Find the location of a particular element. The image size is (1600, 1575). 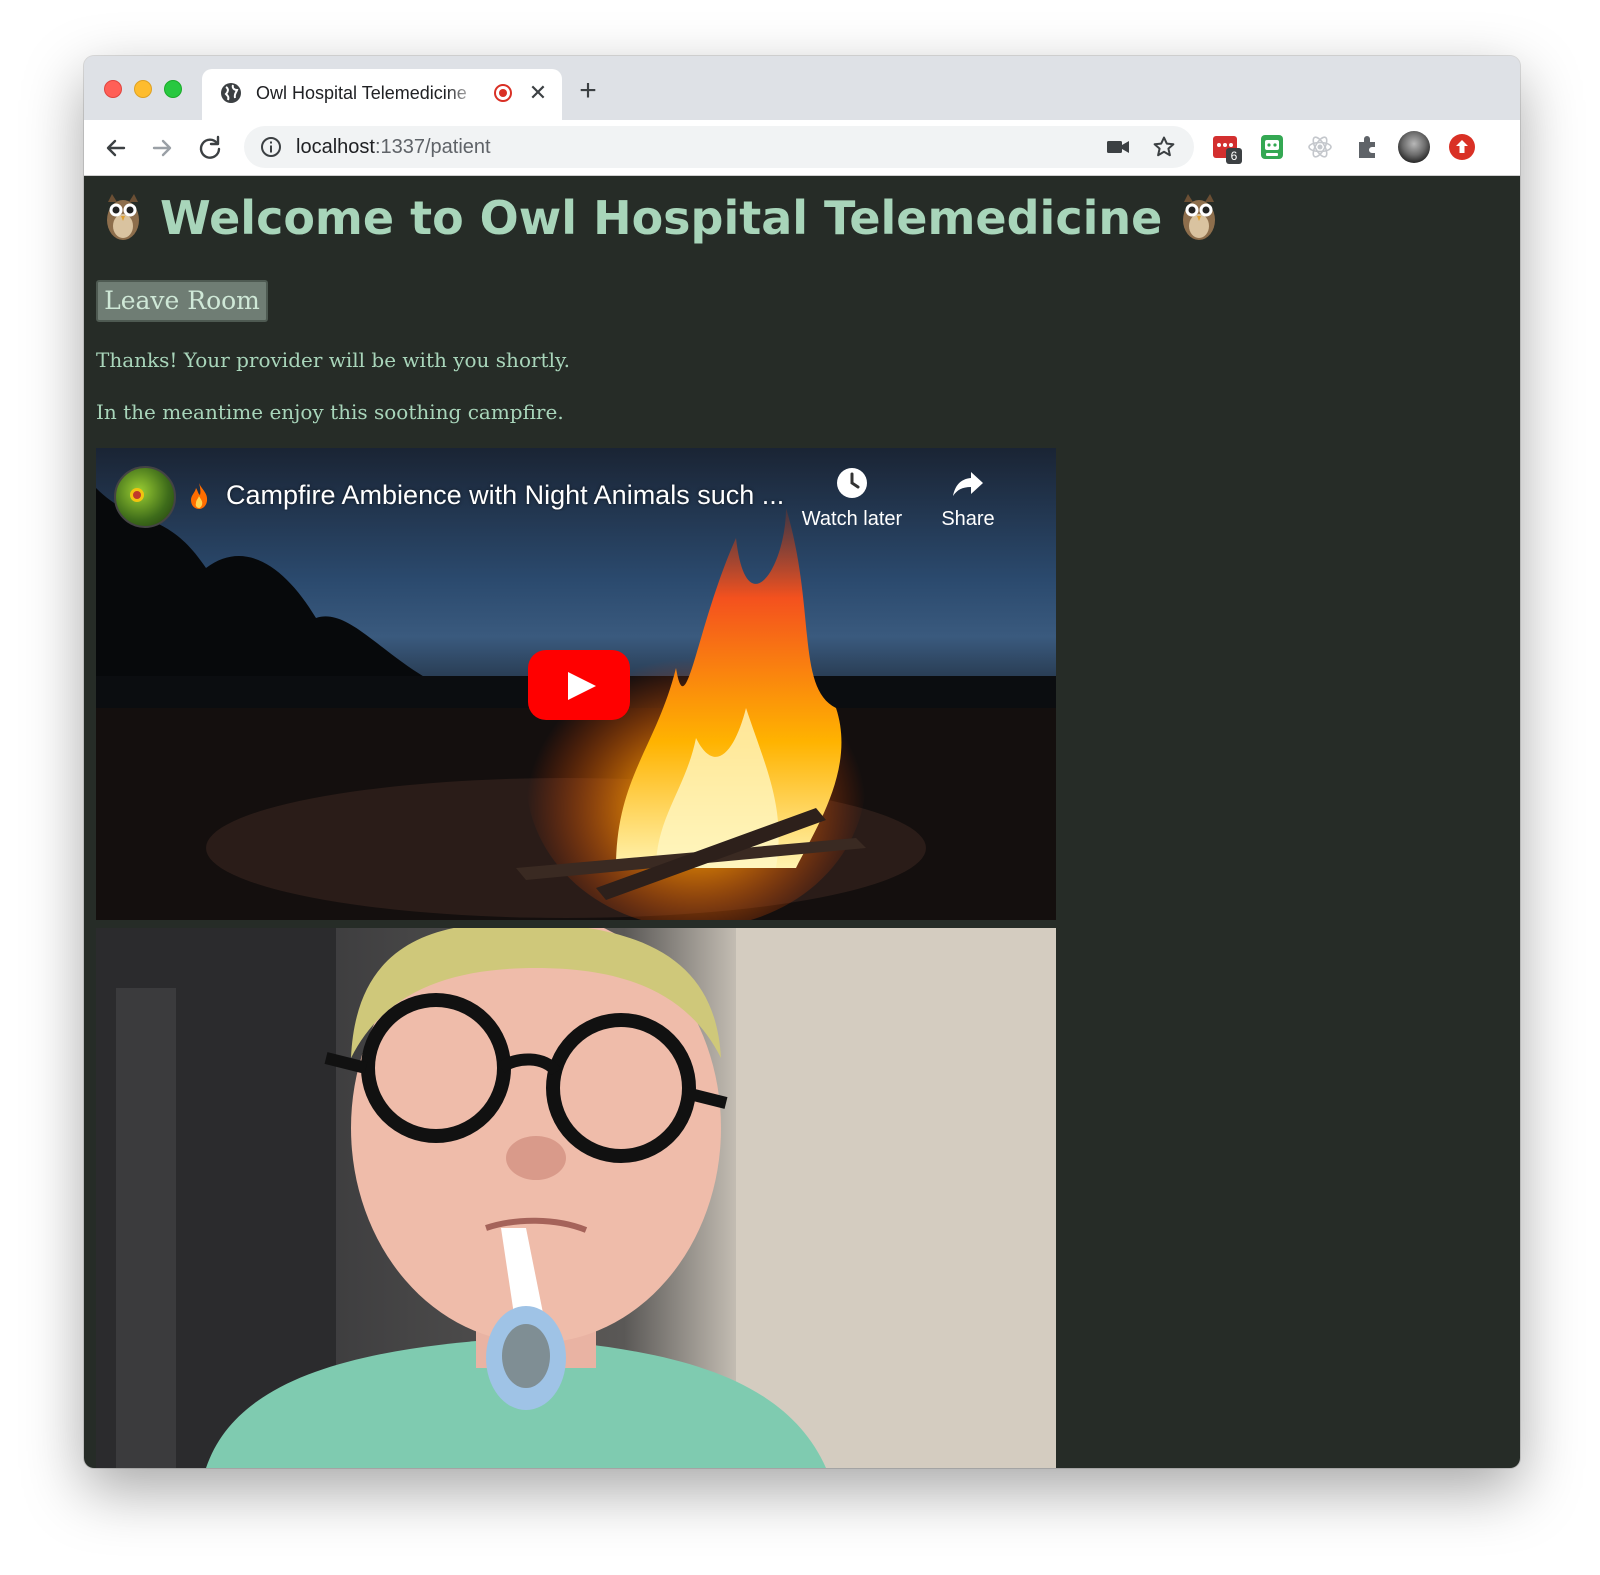

back-arrow-icon is located at coordinates (116, 148).